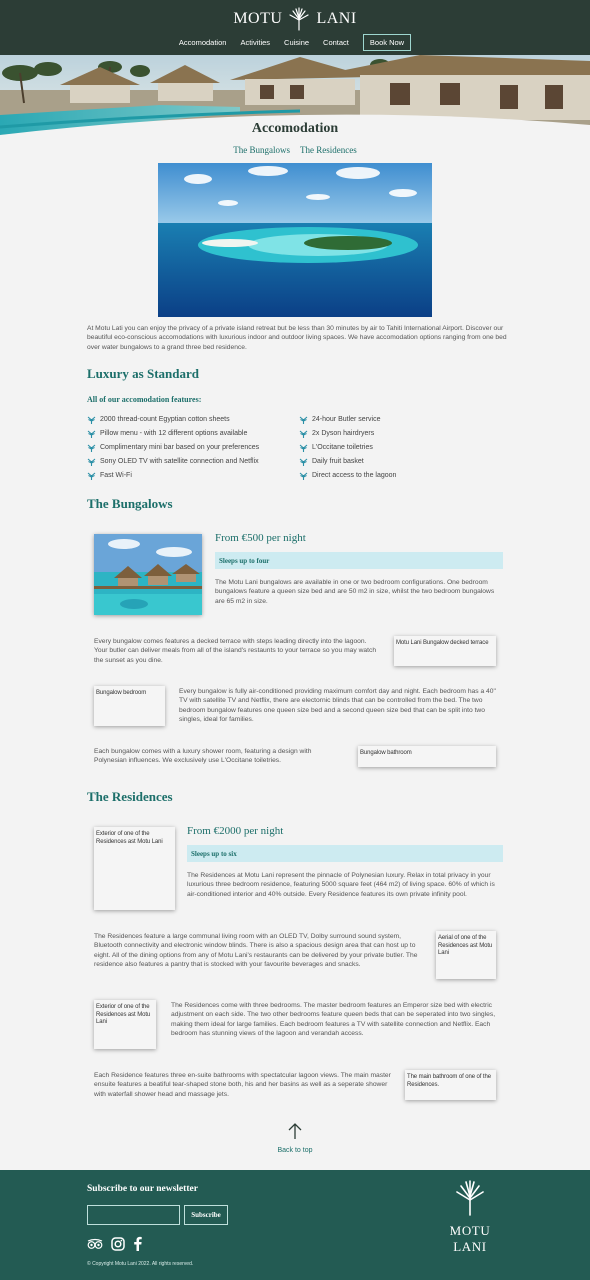  Describe the element at coordinates (336, 18) in the screenshot. I see `brand-name-right: LANI` at that location.